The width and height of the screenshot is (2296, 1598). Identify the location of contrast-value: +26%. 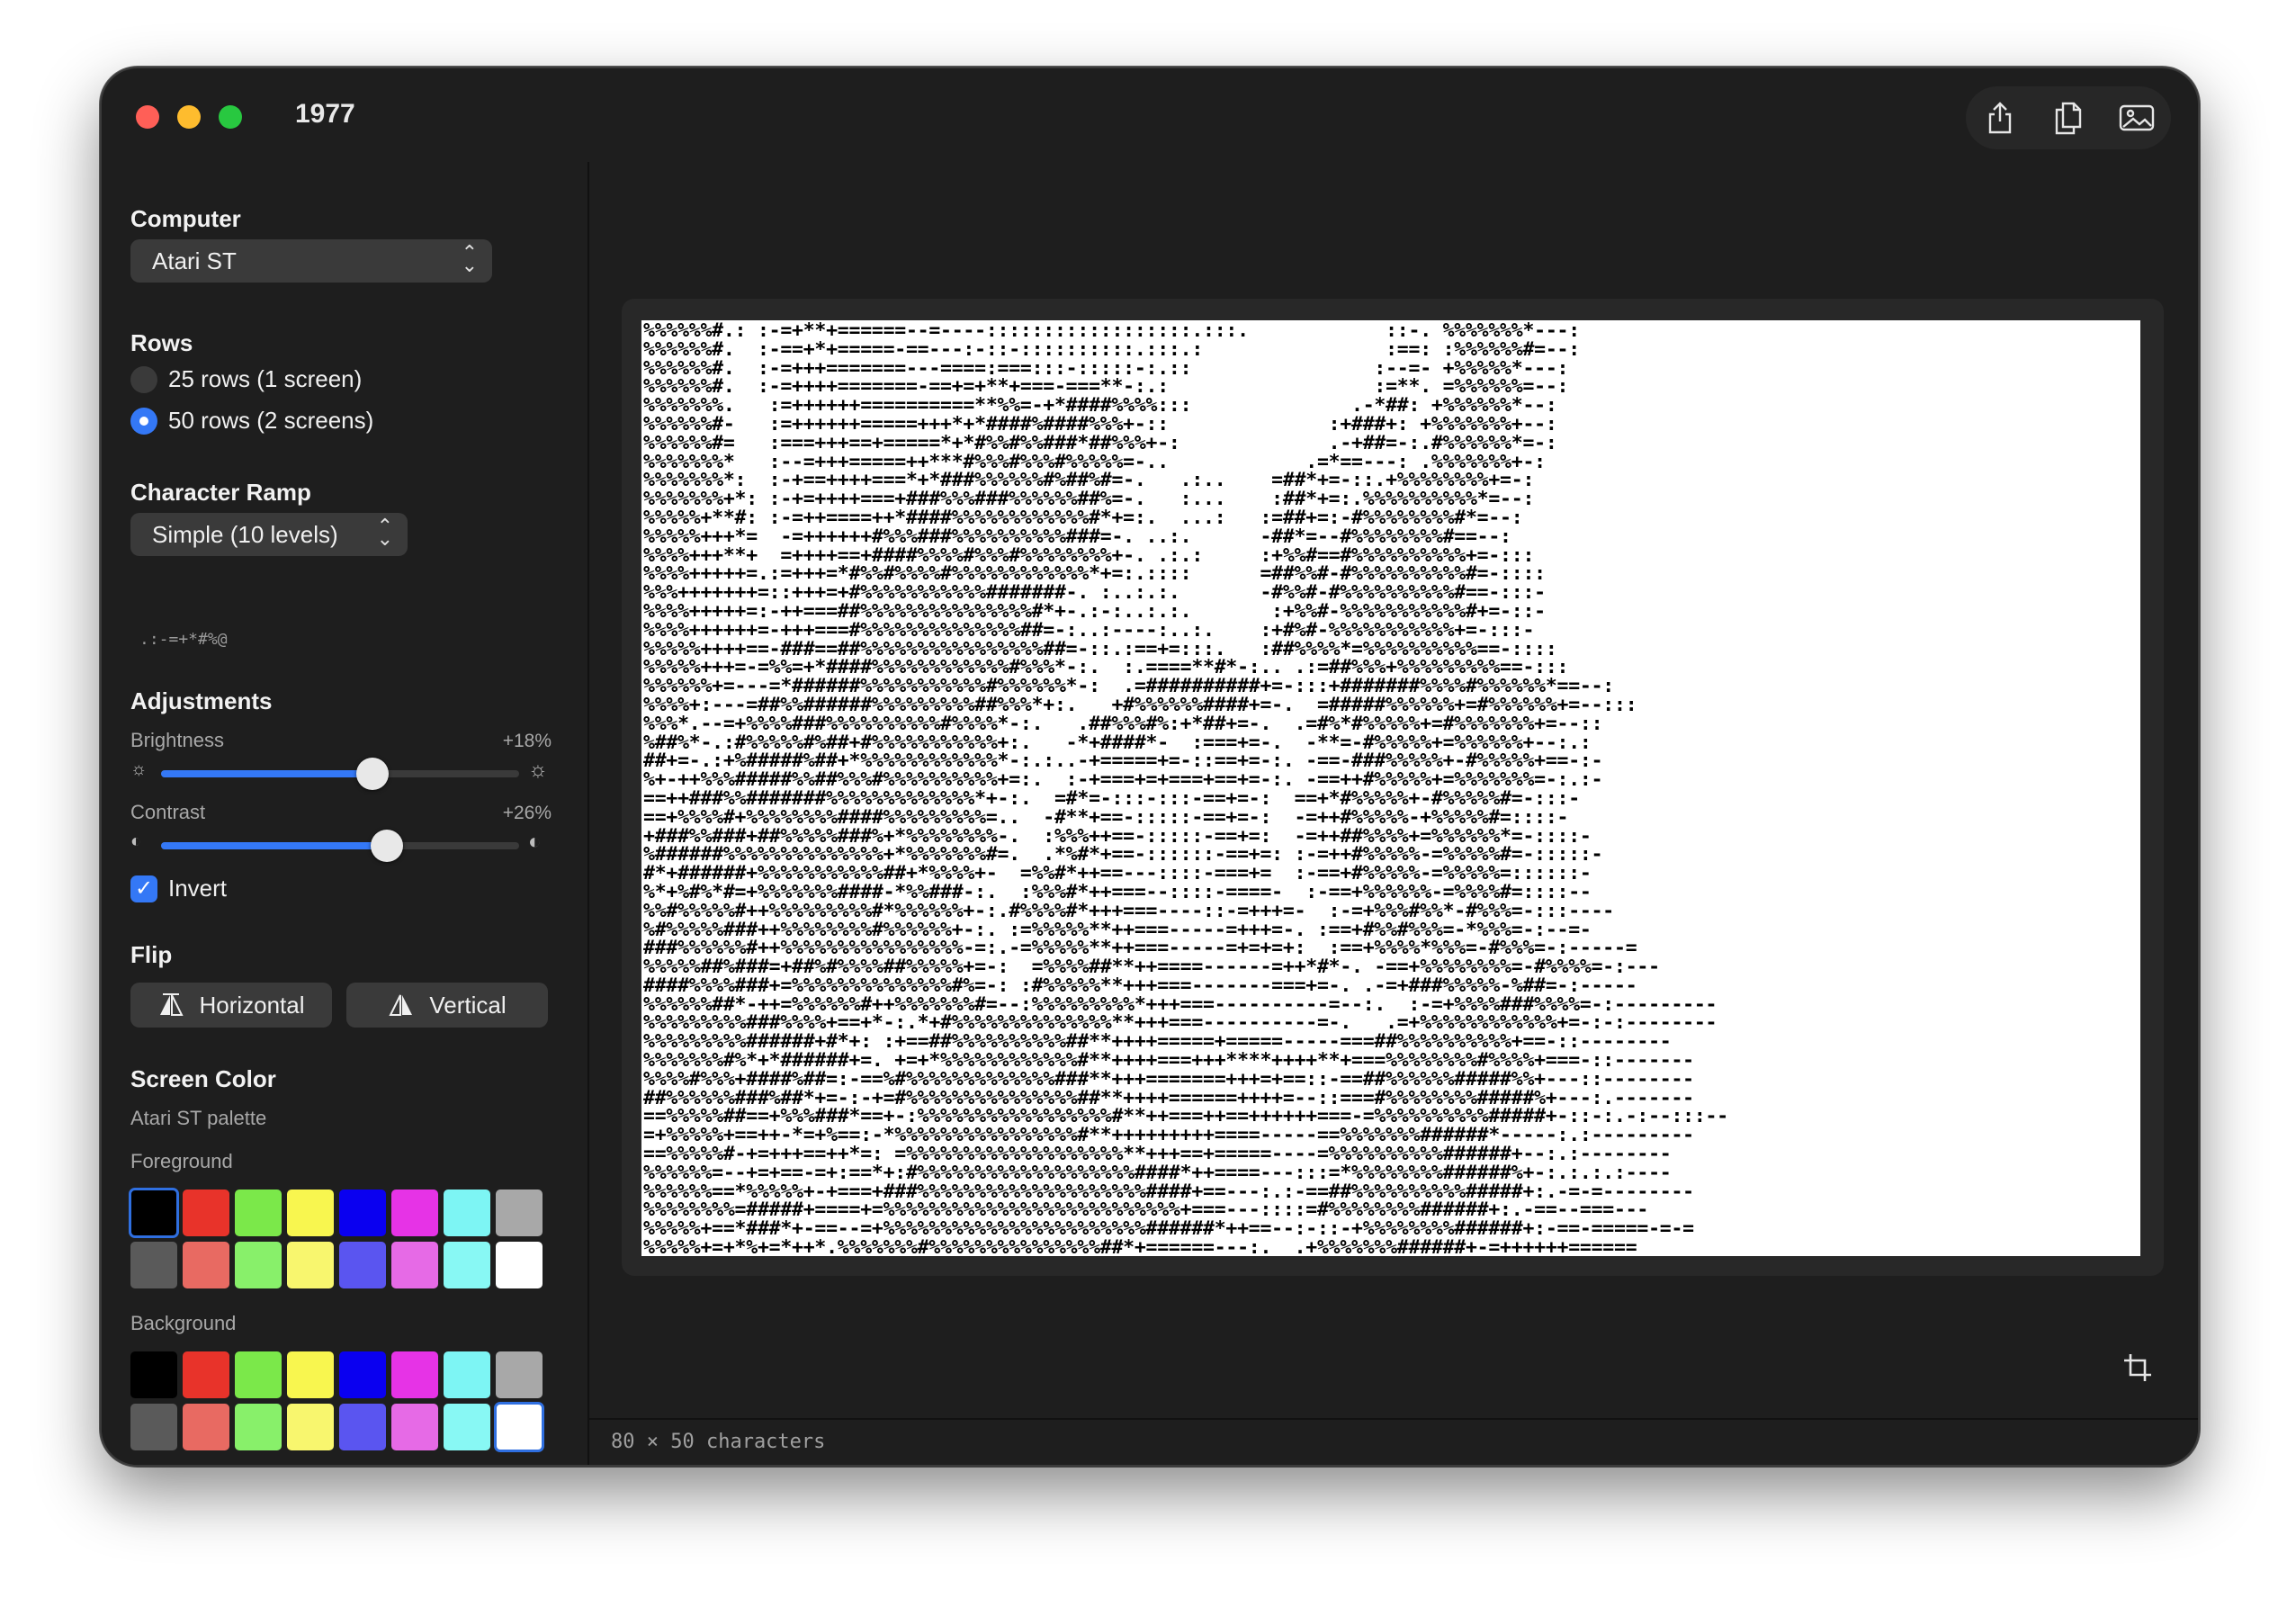
(527, 813).